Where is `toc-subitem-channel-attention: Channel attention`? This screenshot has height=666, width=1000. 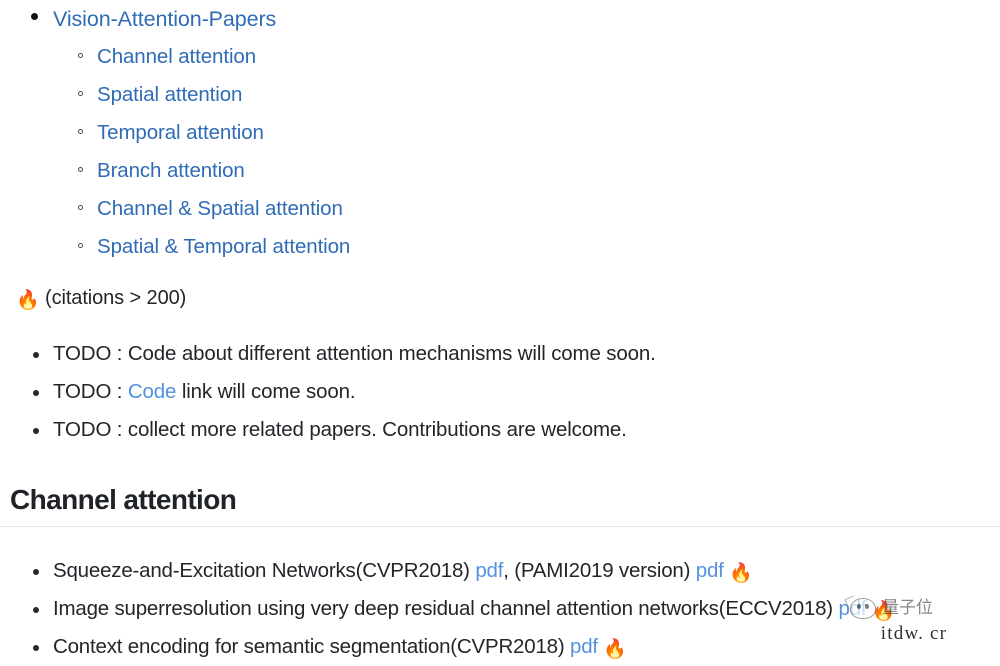
toc-subitem-channel-attention: Channel attention is located at coordinates (526, 57).